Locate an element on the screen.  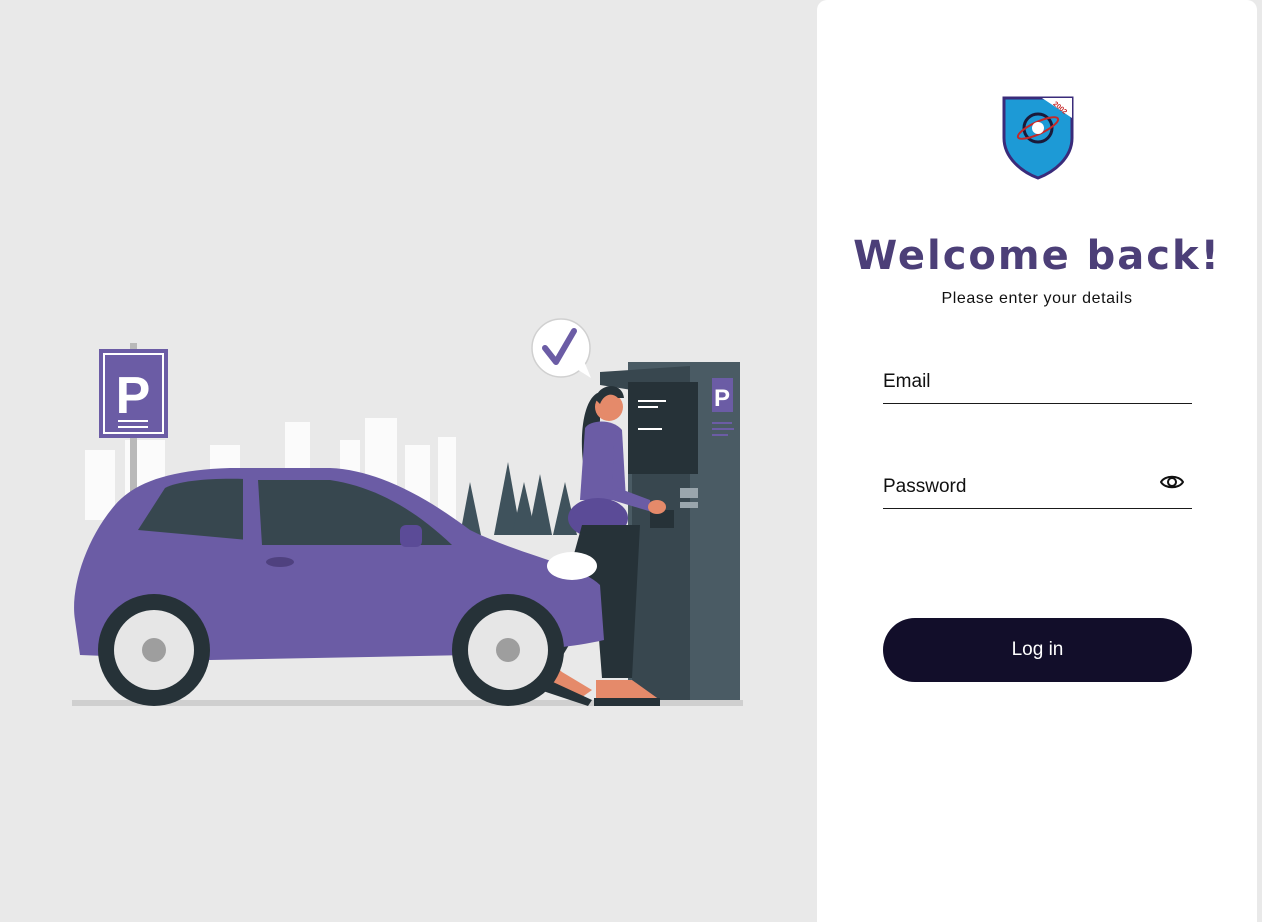
password-field-wrapper is located at coordinates (1037, 488).